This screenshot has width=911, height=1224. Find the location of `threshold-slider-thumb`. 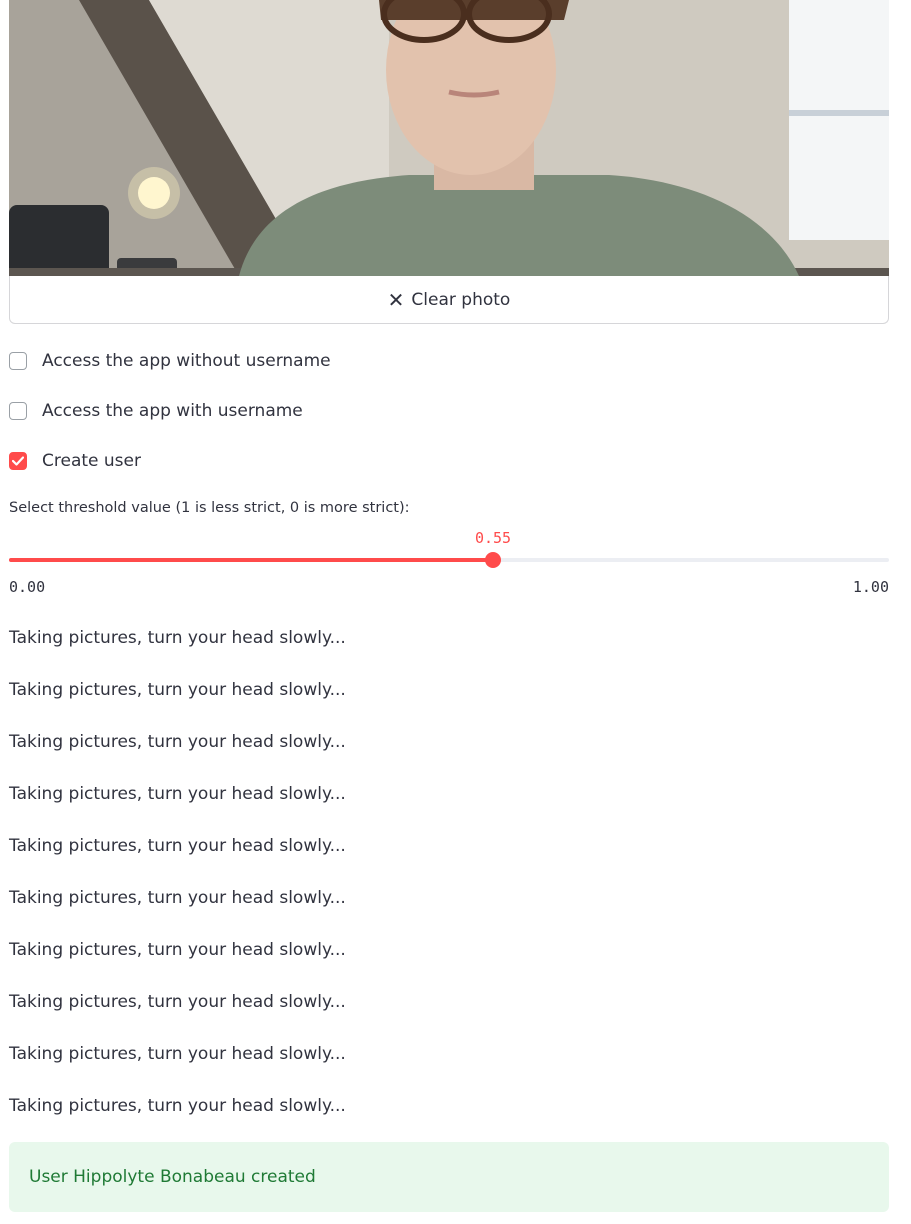

threshold-slider-thumb is located at coordinates (493, 560).